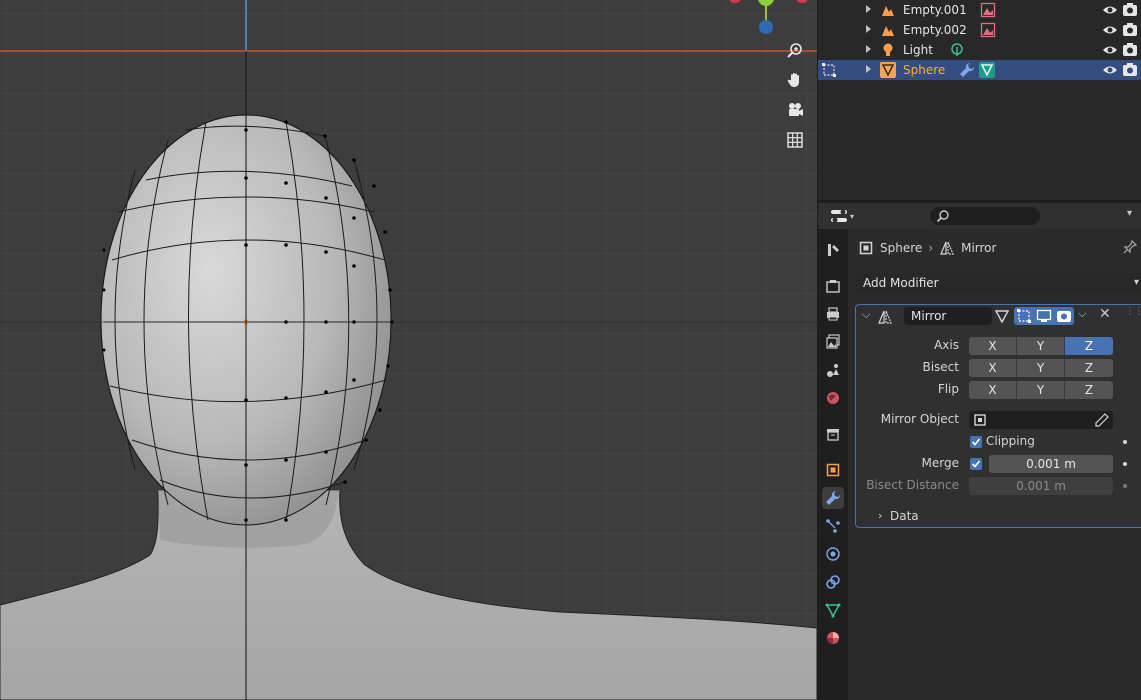  What do you see at coordinates (987, 70) in the screenshot?
I see `mesh-data-icon` at bounding box center [987, 70].